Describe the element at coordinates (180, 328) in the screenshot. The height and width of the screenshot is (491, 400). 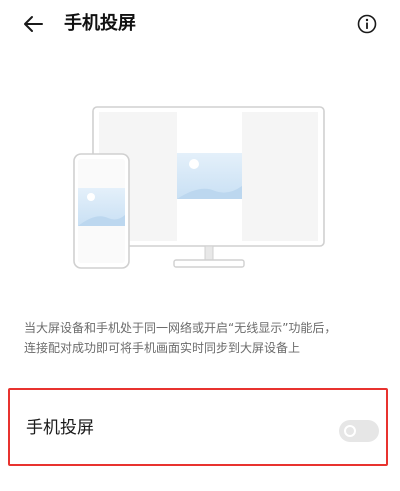
I see `description-line: 当大屏设备和手机处于同一网络或开启“无线显示”功能后，` at that location.